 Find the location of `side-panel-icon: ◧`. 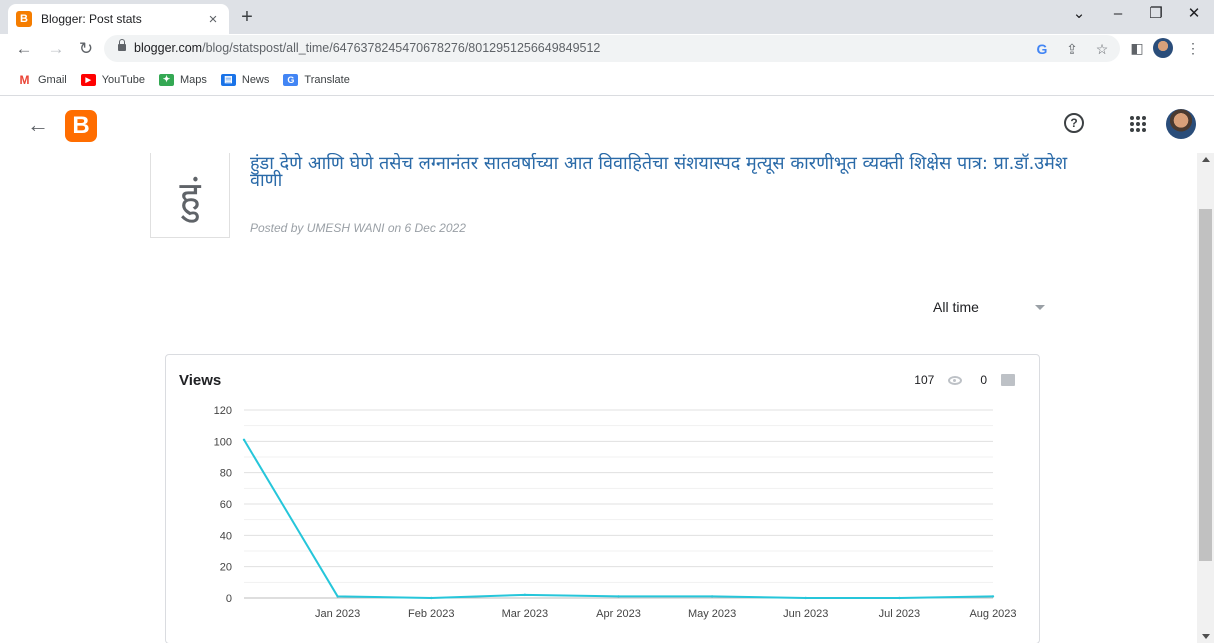

side-panel-icon: ◧ is located at coordinates (1137, 48).